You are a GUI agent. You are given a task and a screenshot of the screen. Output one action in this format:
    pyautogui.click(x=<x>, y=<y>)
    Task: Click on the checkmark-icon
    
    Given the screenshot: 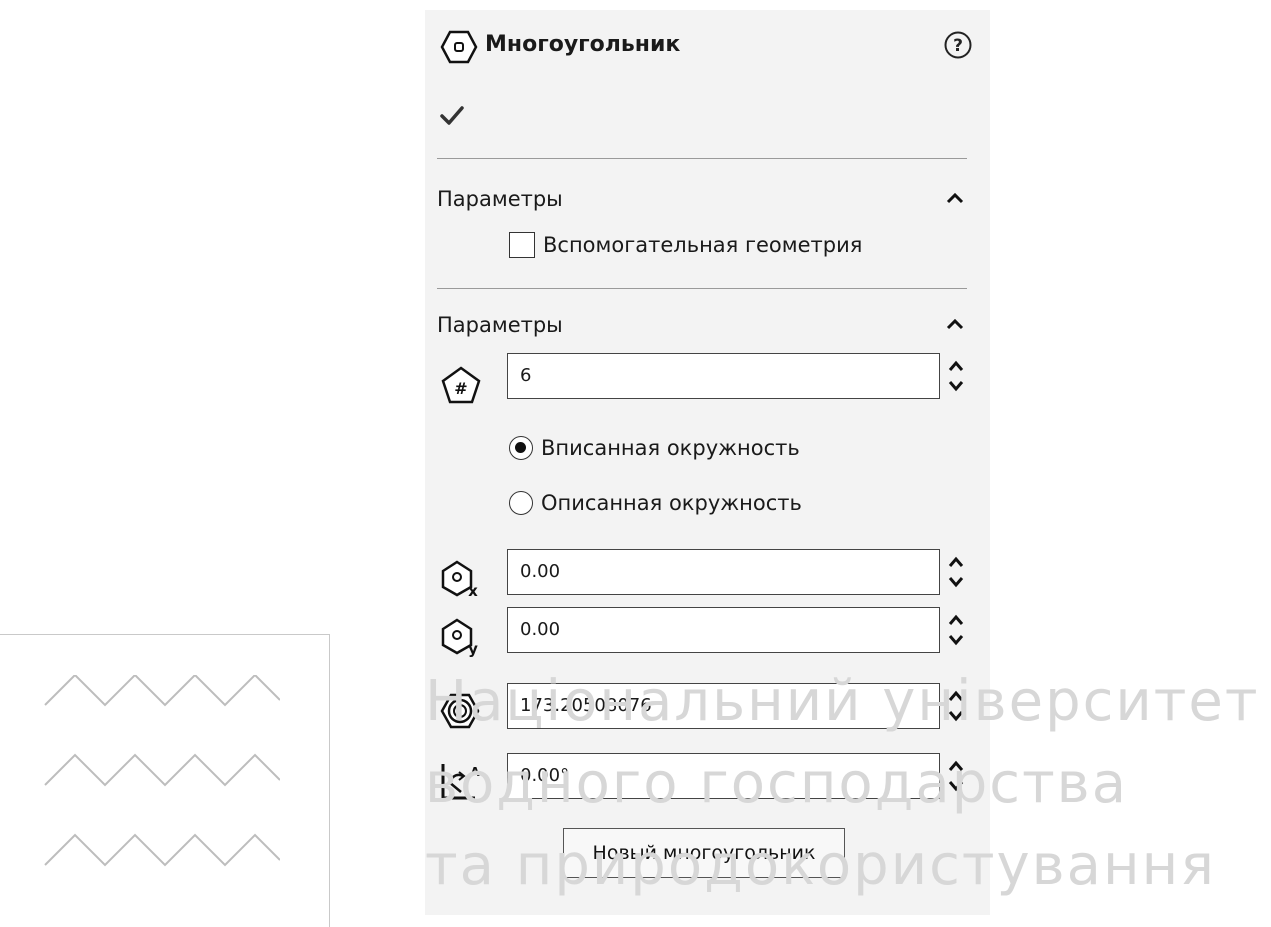 What is the action you would take?
    pyautogui.click(x=452, y=117)
    